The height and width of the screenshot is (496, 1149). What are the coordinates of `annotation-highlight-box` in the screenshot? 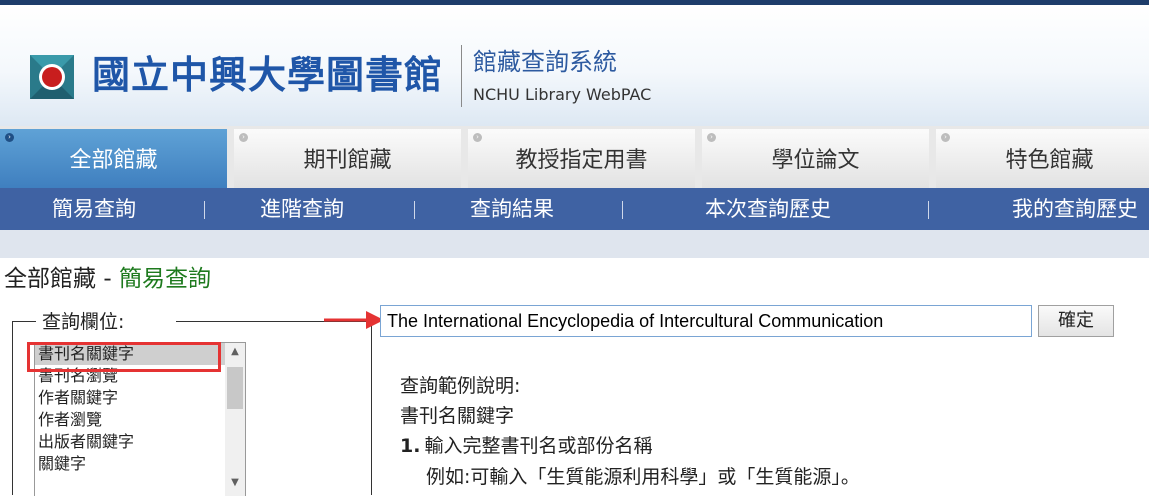 It's located at (124, 357).